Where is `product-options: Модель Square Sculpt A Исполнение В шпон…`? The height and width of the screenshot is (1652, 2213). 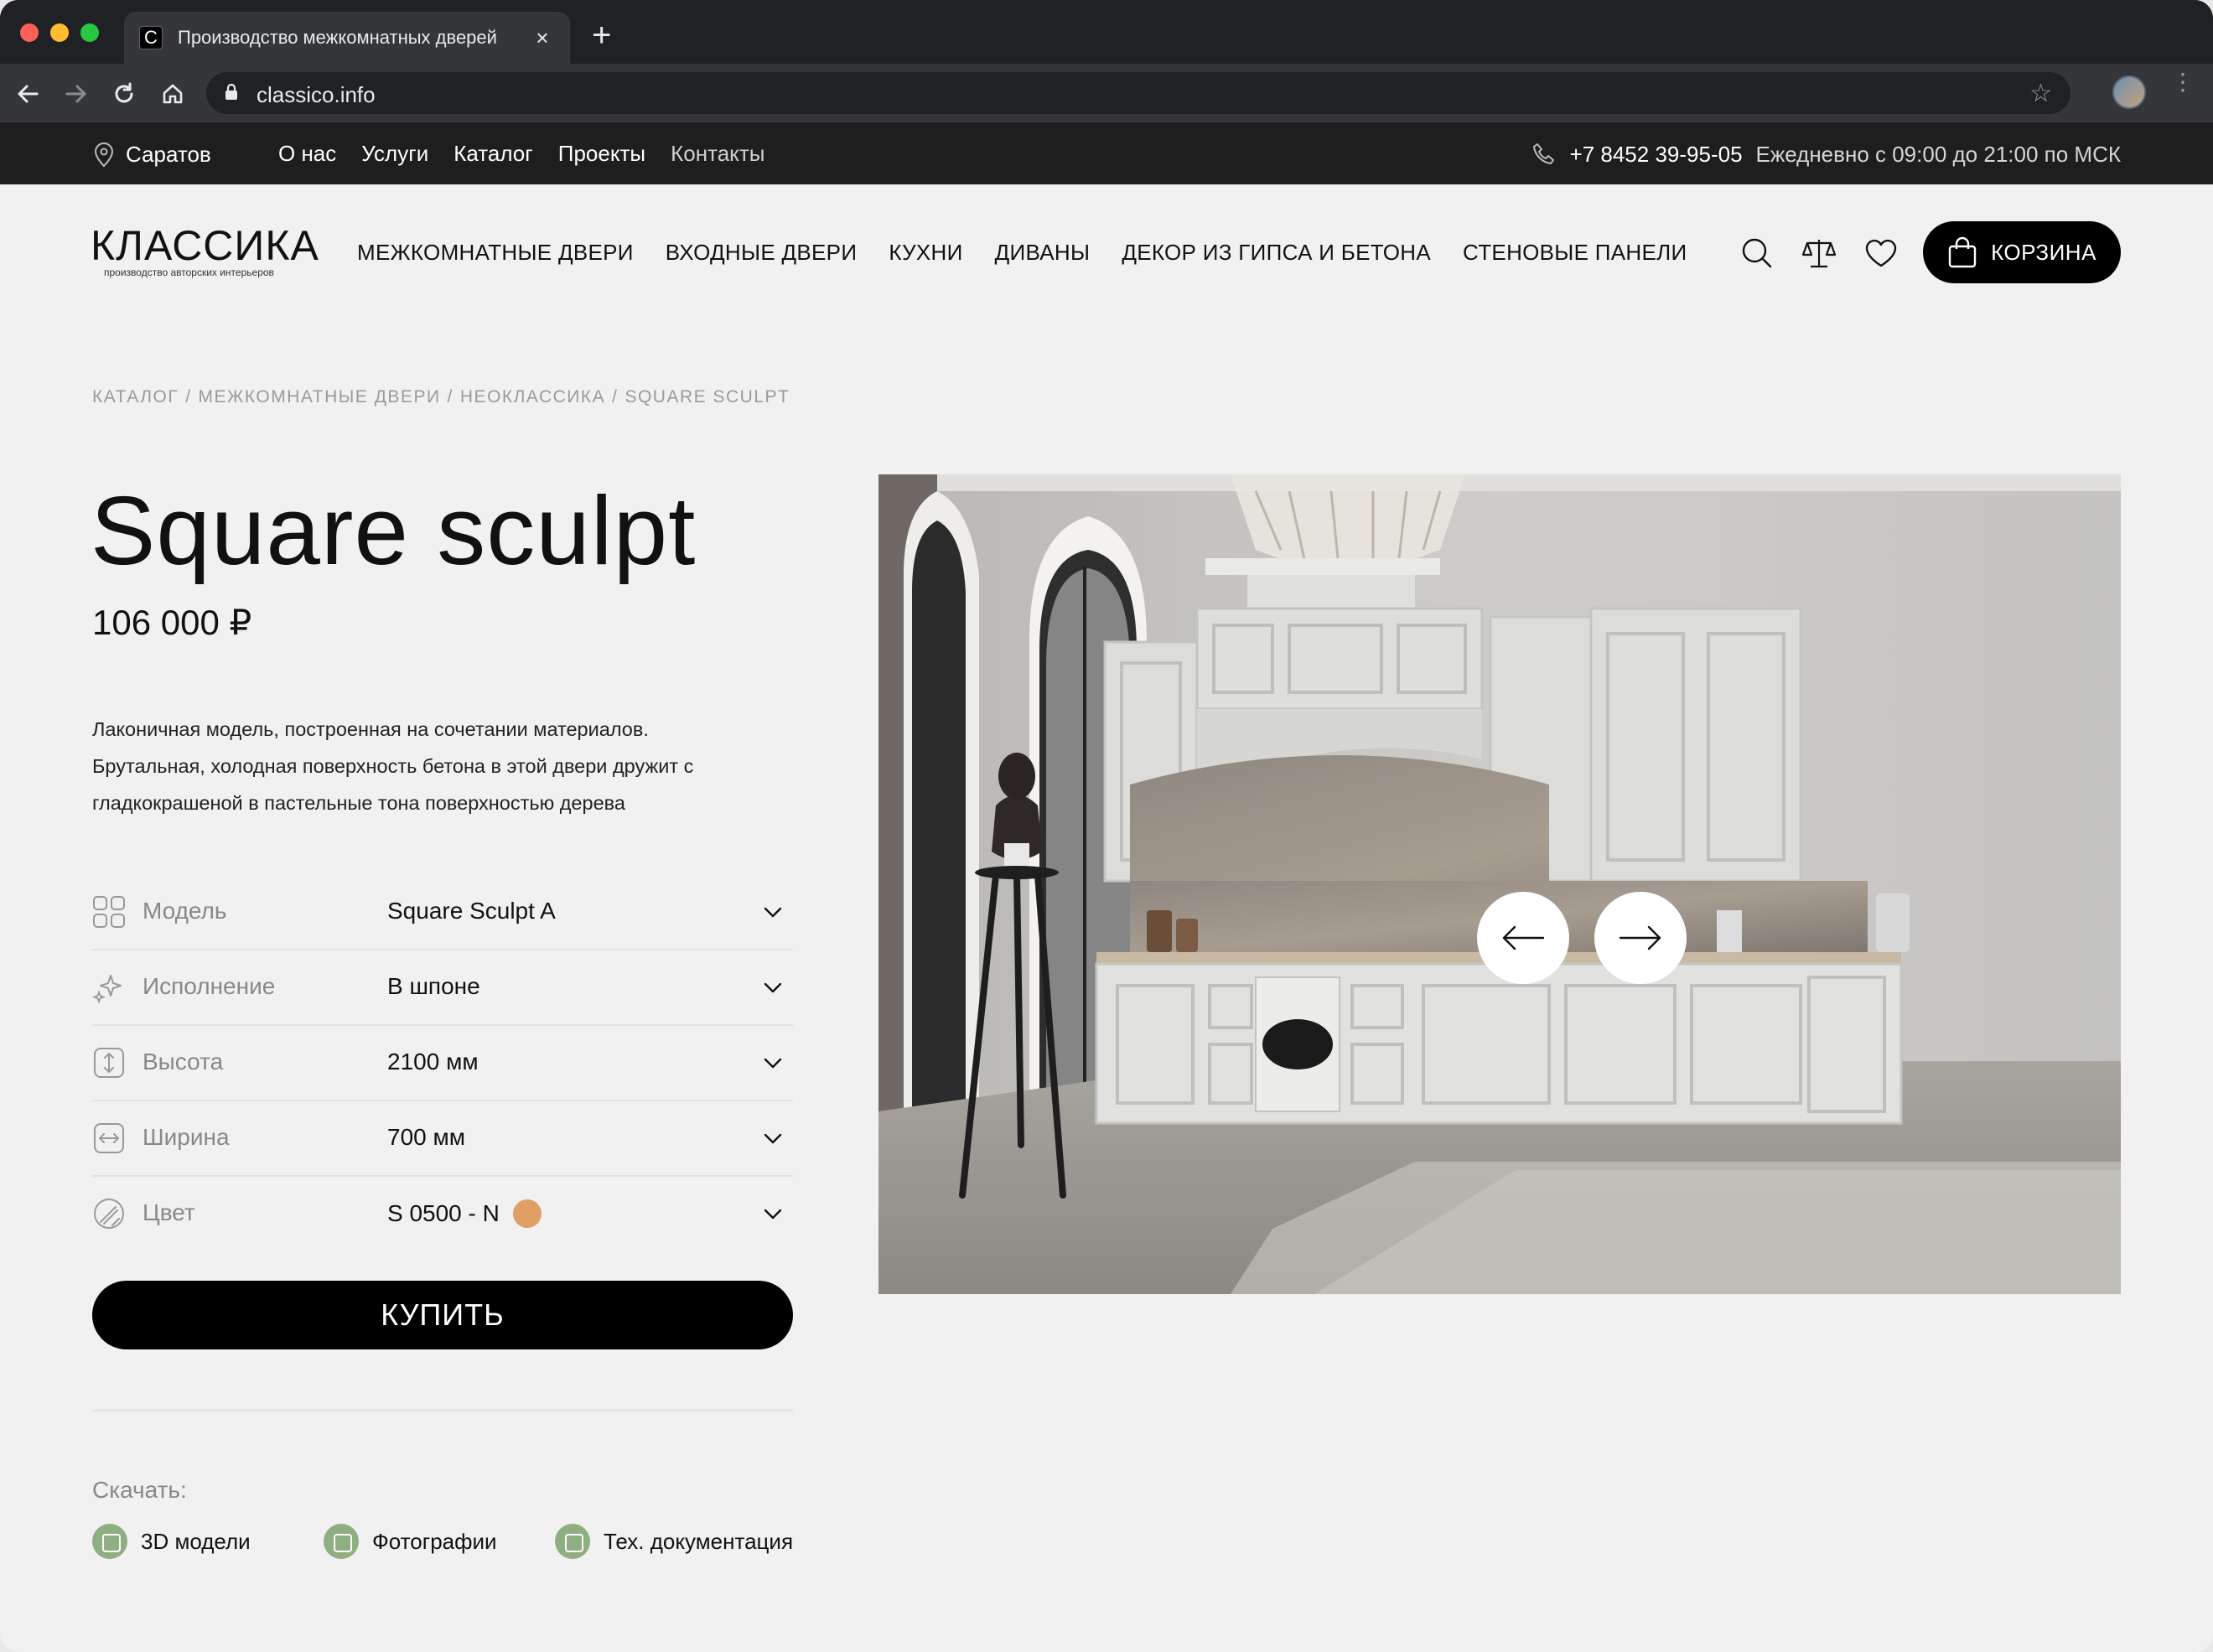
product-options: Модель Square Sculpt A Исполнение В шпон… is located at coordinates (442, 1063).